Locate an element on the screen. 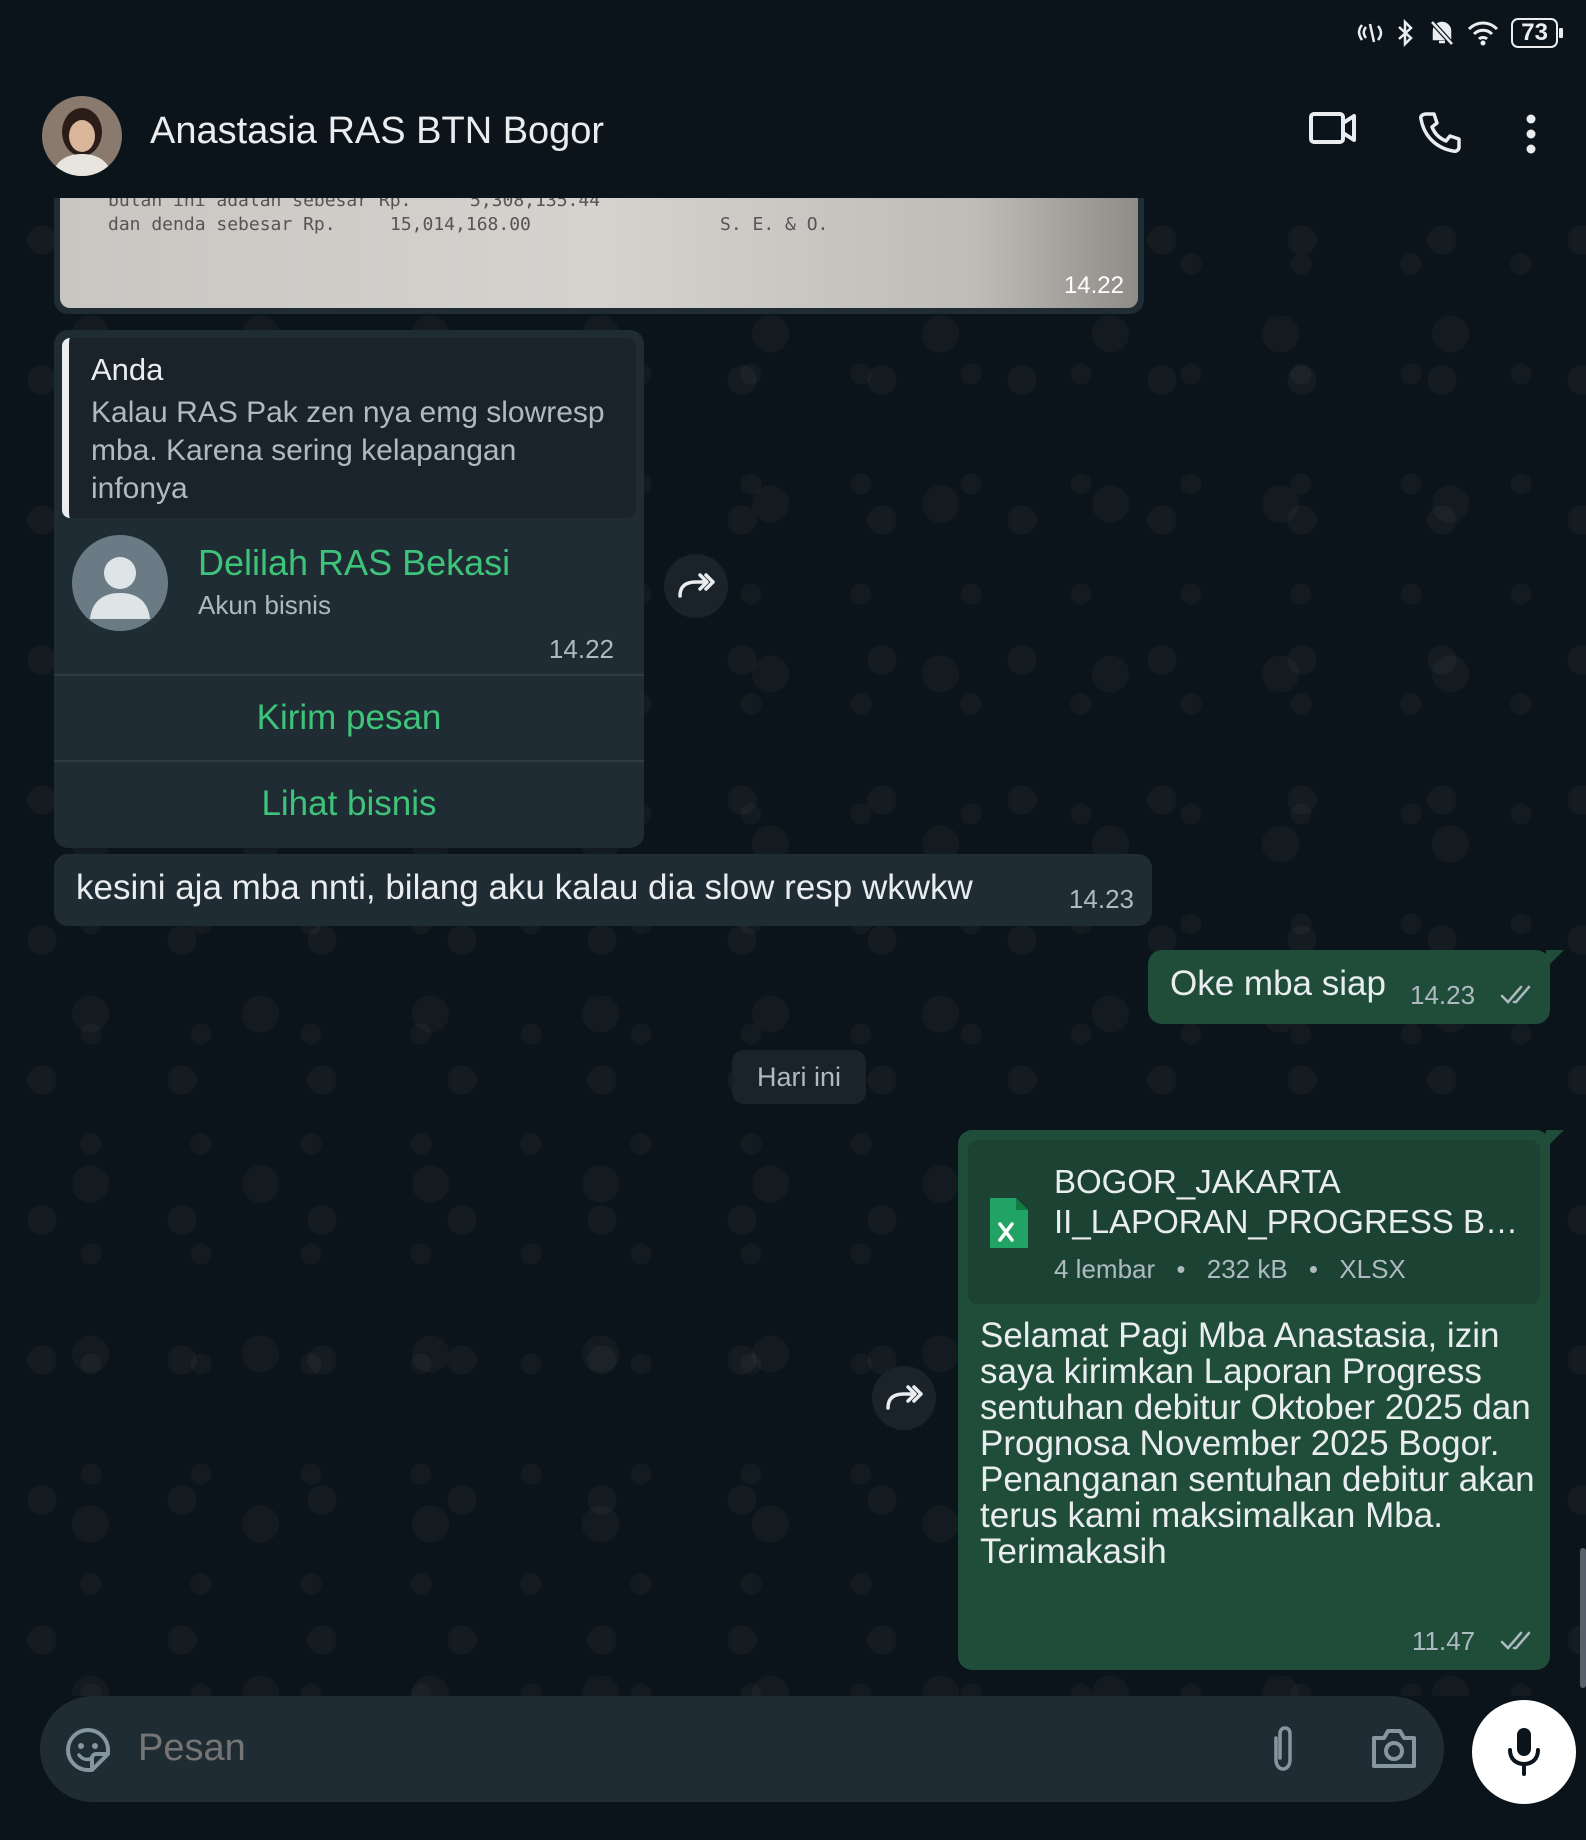 This screenshot has height=1840, width=1586. message-text: Oke mba siap is located at coordinates (1278, 983).